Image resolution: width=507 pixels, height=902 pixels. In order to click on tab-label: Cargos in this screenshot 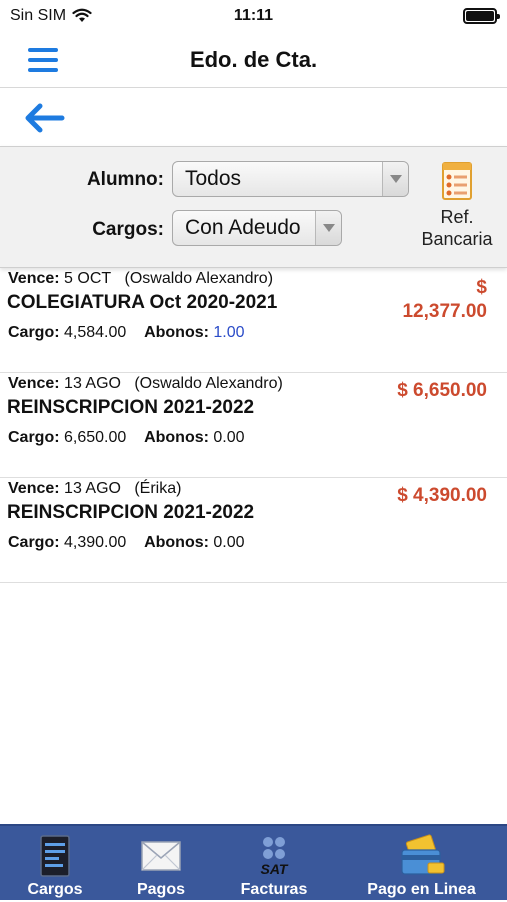, I will do `click(55, 890)`.